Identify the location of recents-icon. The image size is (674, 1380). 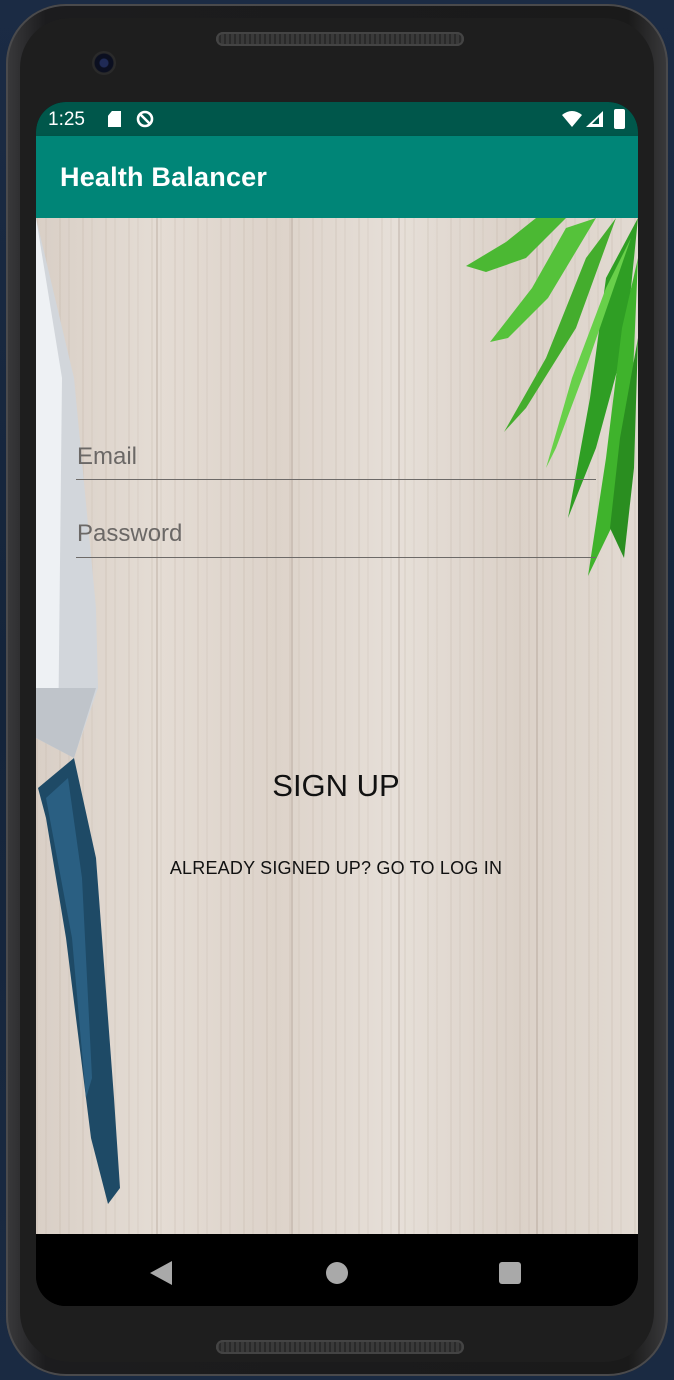
(510, 1273).